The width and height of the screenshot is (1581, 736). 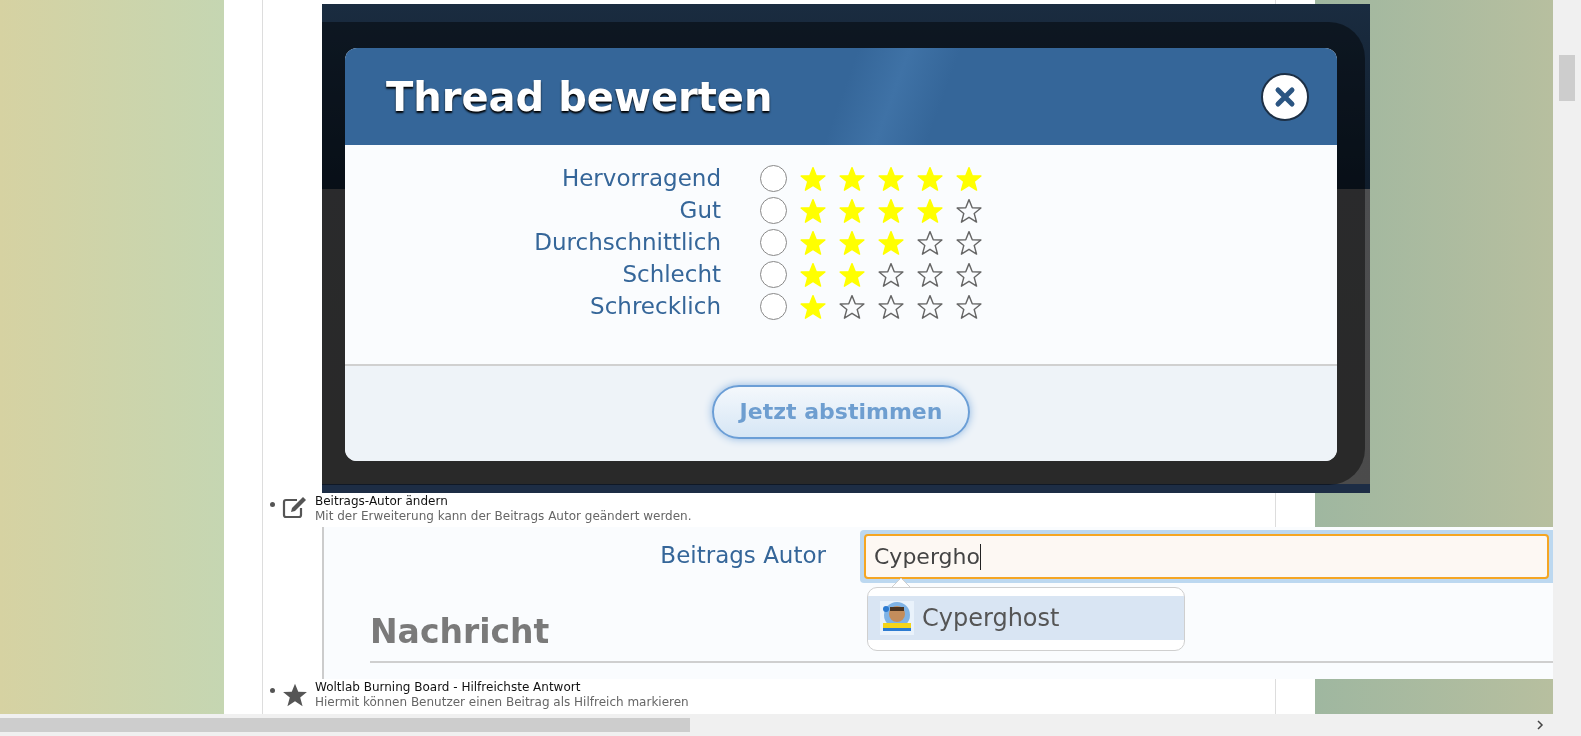 I want to click on edit-icon, so click(x=295, y=508).